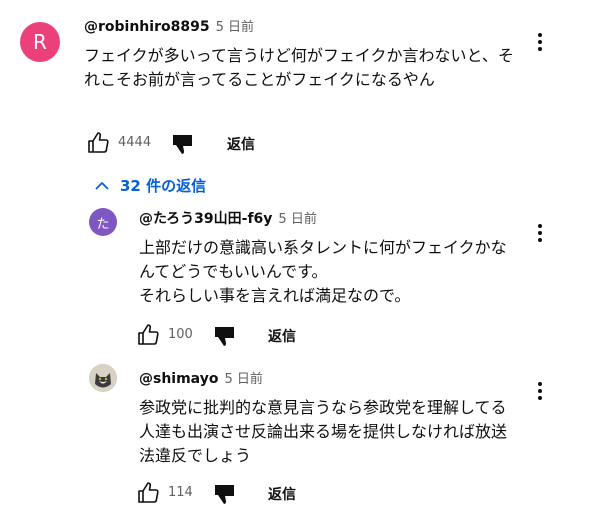  I want to click on reply-author: @たろう39山田-f6y 5 日前, so click(228, 218).